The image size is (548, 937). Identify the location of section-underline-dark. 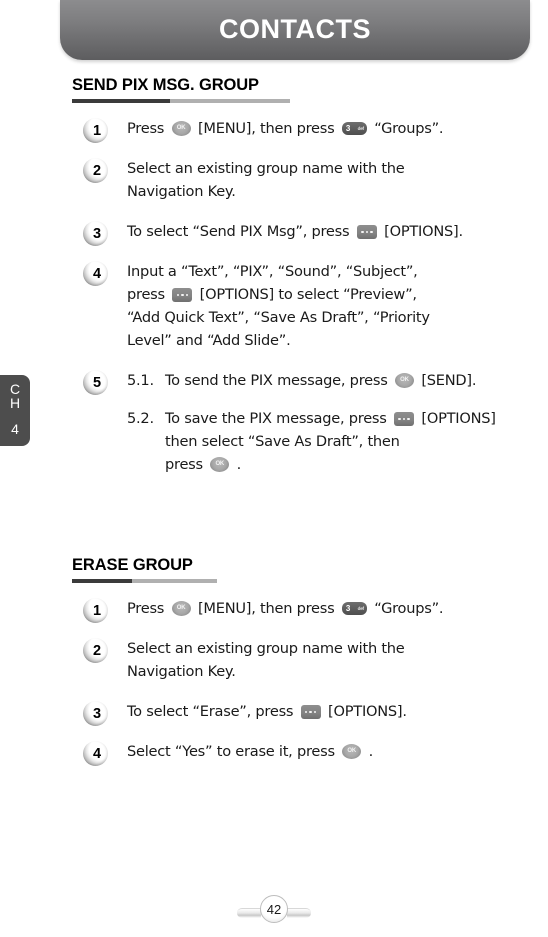
(102, 581).